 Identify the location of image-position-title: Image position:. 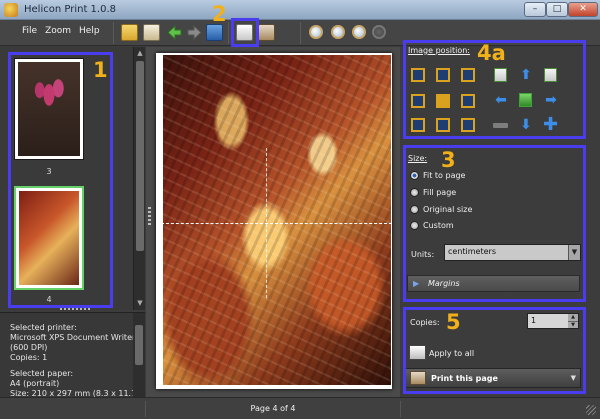
(439, 50).